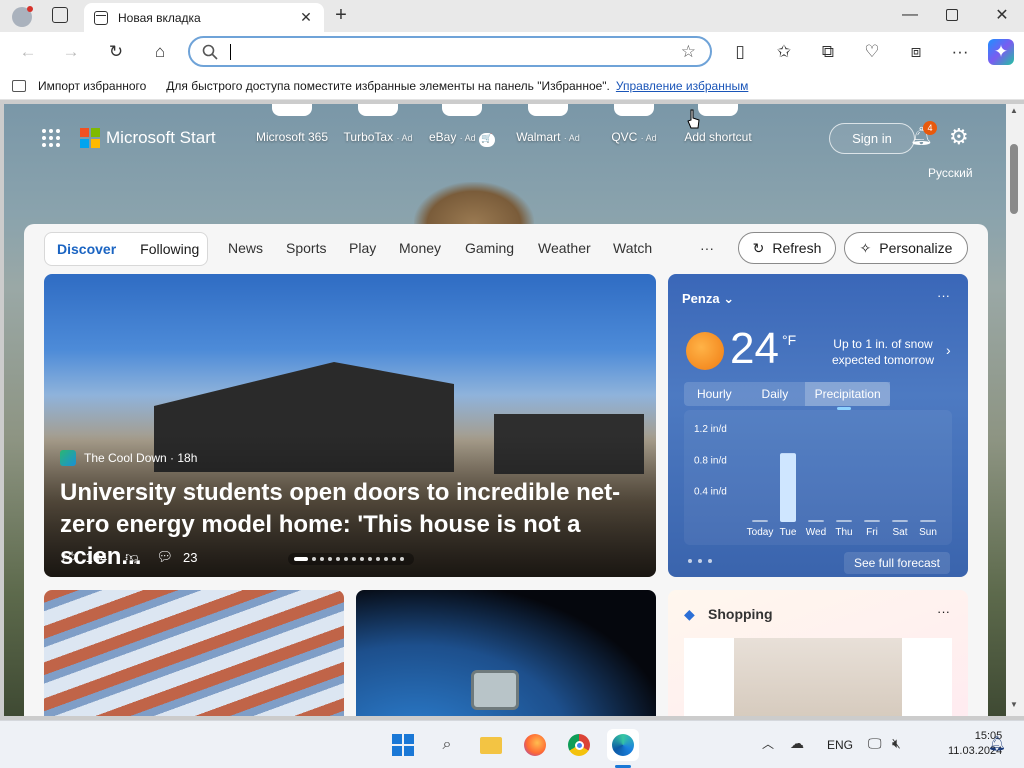  What do you see at coordinates (86, 249) in the screenshot?
I see `tab-discover: Discover` at bounding box center [86, 249].